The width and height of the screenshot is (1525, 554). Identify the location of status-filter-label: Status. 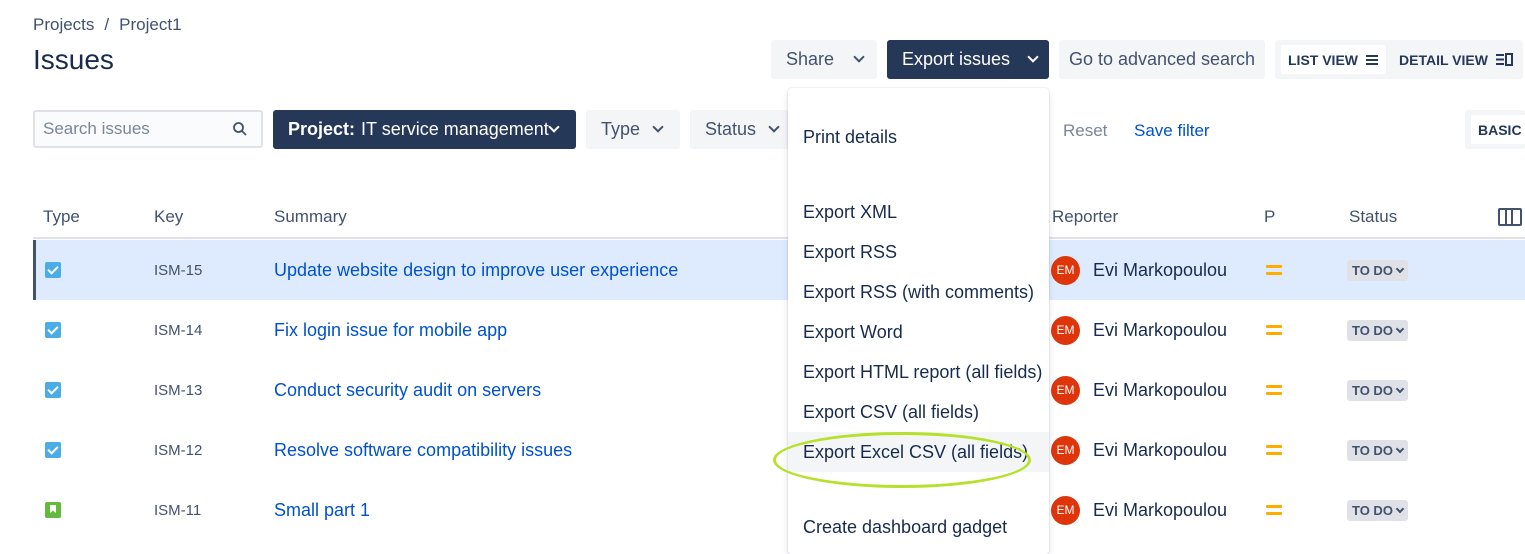
(731, 129).